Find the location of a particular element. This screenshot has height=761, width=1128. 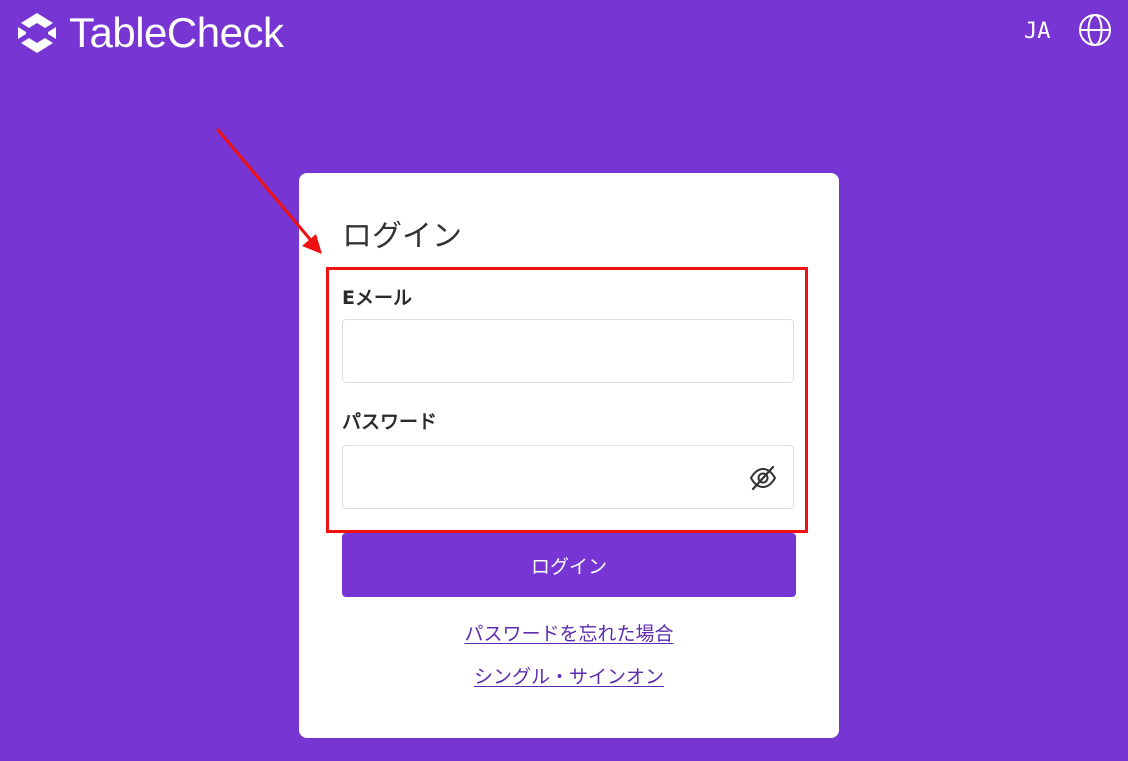

sso-link: シングル・サインオン is located at coordinates (569, 677).